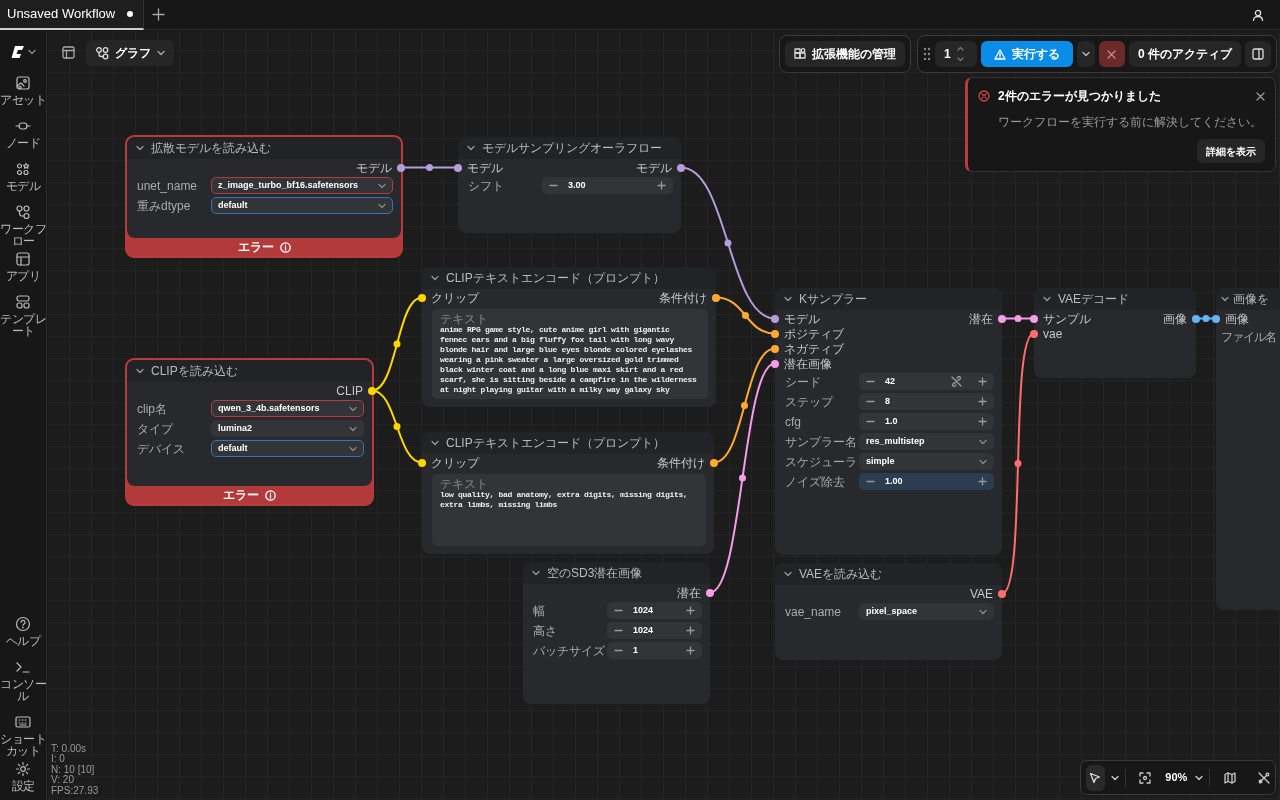  Describe the element at coordinates (926, 421) in the screenshot. I see `number-field: 1.0` at that location.